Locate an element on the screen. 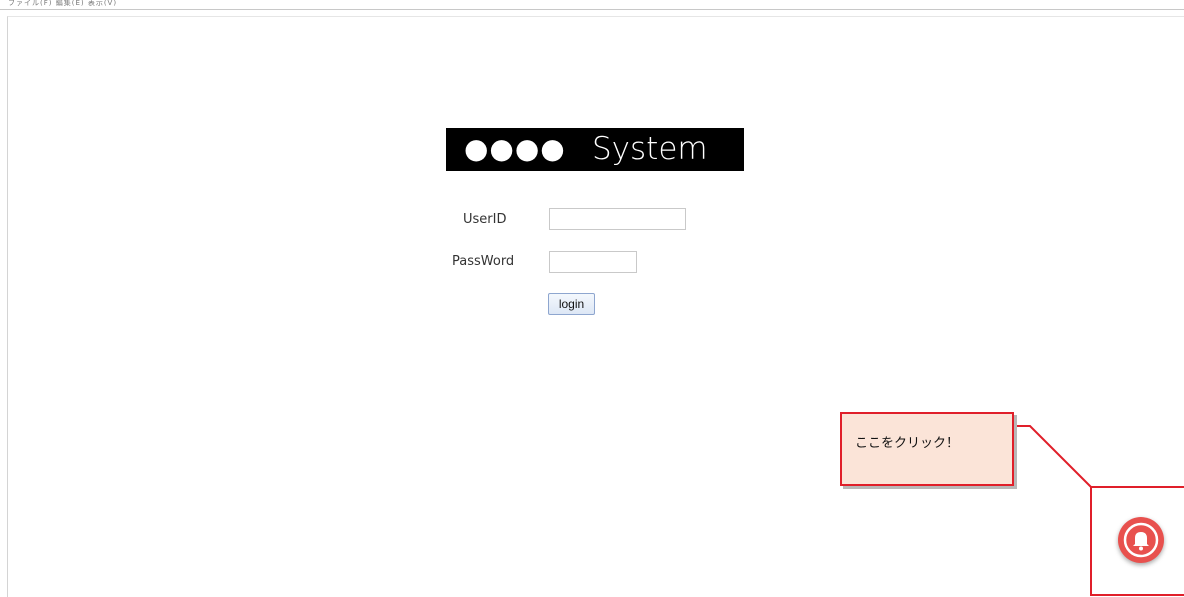 Image resolution: width=1184 pixels, height=597 pixels. notification-bell-button is located at coordinates (1141, 540).